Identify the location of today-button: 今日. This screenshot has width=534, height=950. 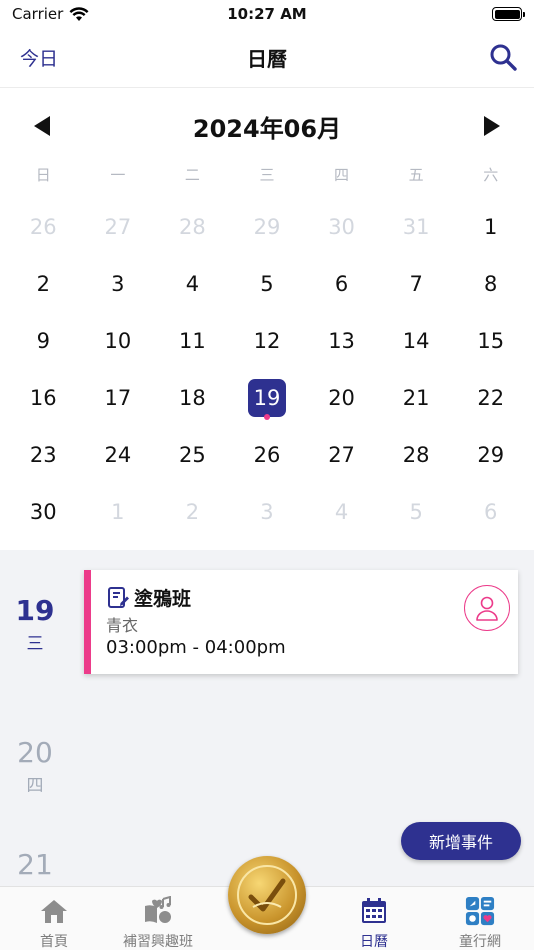
(39, 57).